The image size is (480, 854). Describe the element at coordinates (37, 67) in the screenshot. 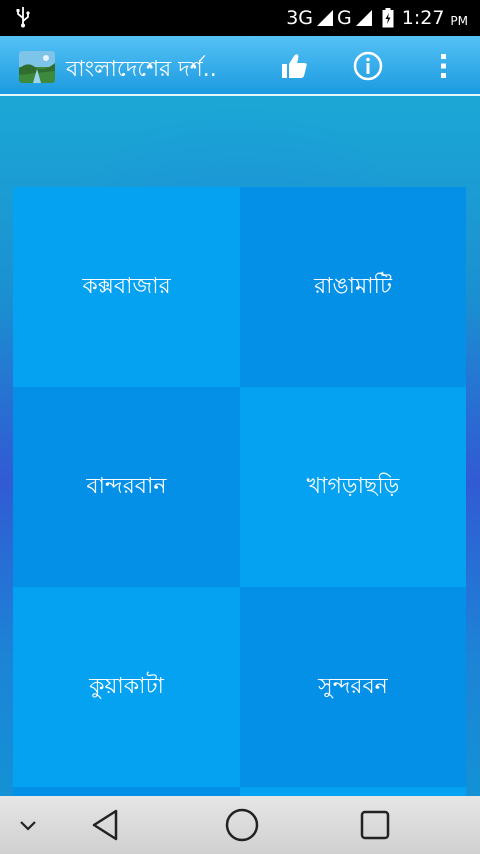

I see `app-logo` at that location.